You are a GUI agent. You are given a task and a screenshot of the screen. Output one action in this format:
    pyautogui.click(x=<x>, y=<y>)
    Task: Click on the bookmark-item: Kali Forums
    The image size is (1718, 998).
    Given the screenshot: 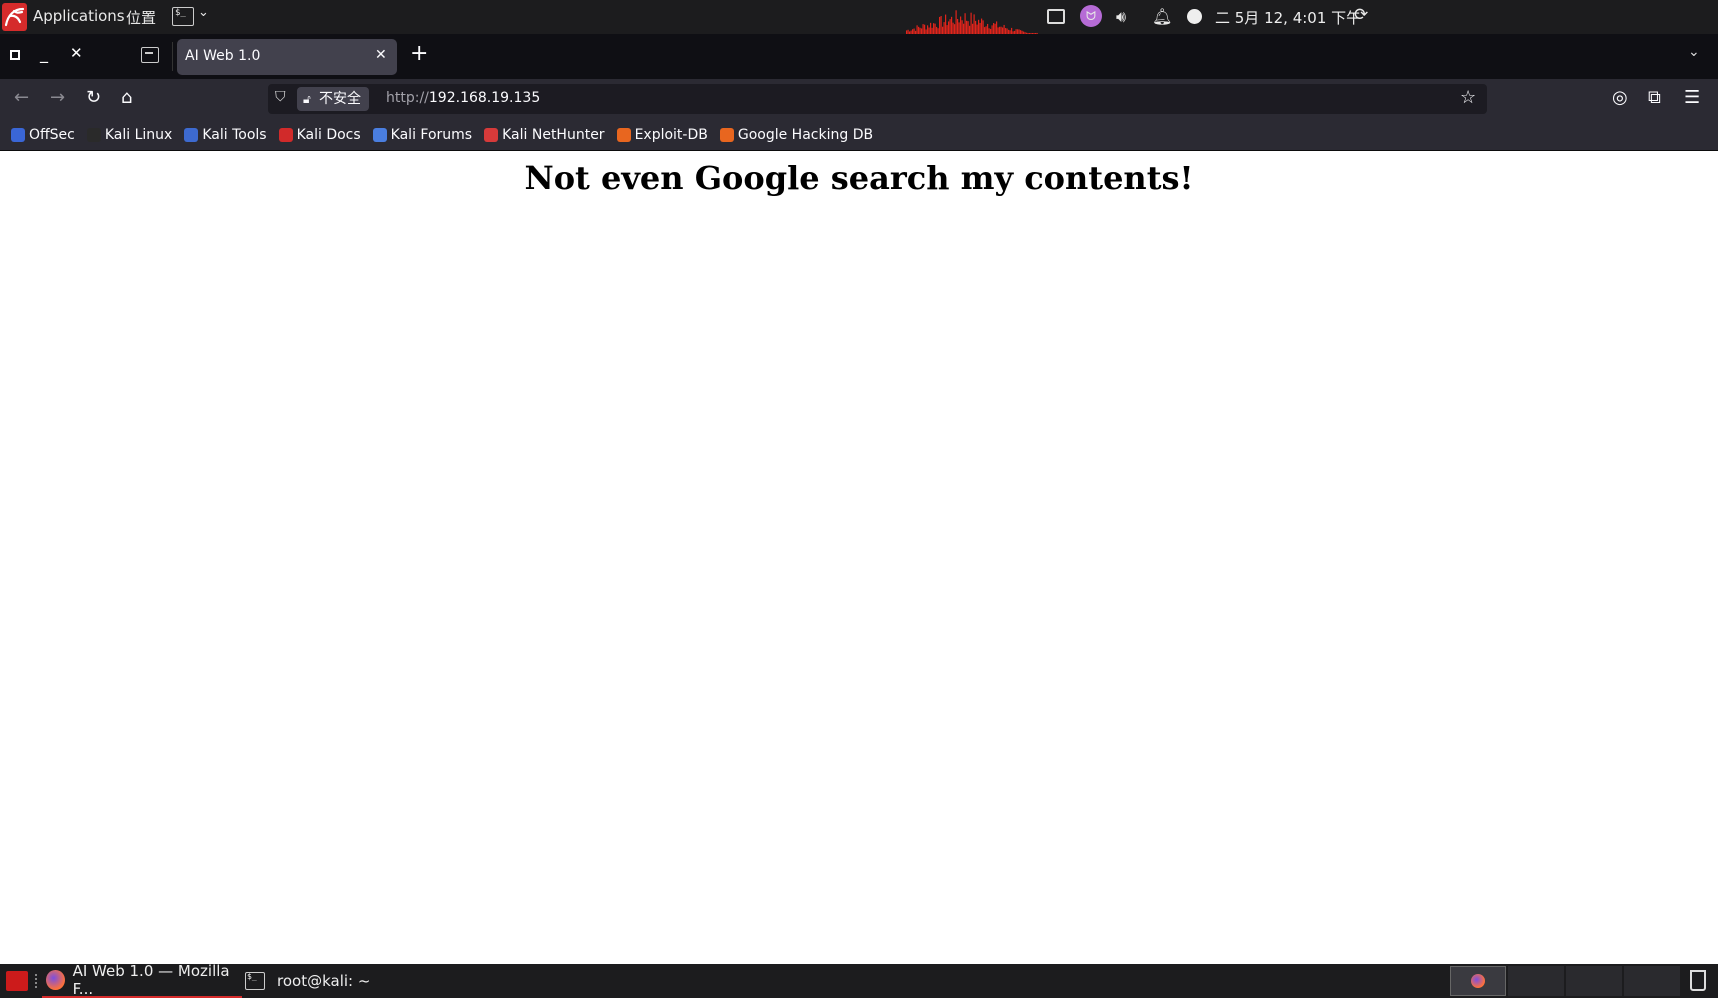 What is the action you would take?
    pyautogui.click(x=422, y=134)
    